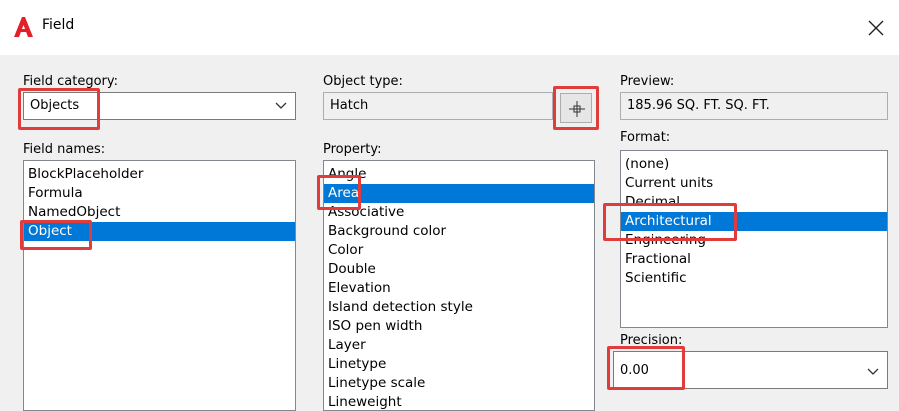 The width and height of the screenshot is (899, 411). What do you see at coordinates (349, 105) in the screenshot?
I see `object-type-value: Hatch` at bounding box center [349, 105].